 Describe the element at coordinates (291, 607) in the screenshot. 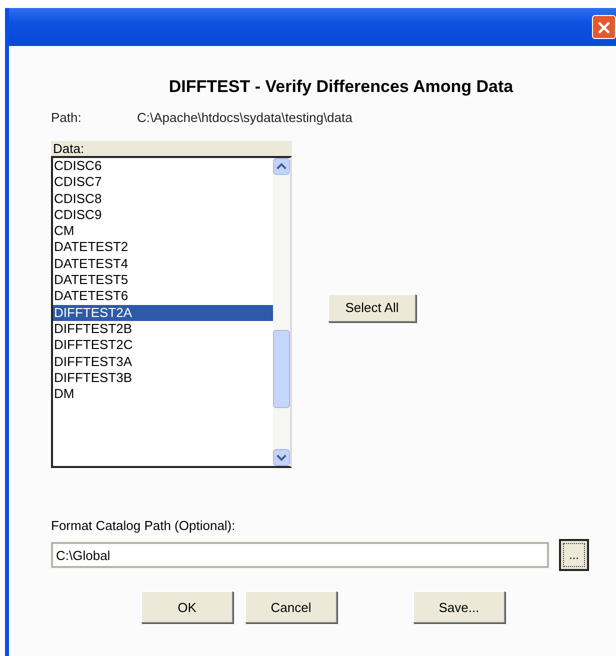

I see `dialog-button: Cancel` at that location.